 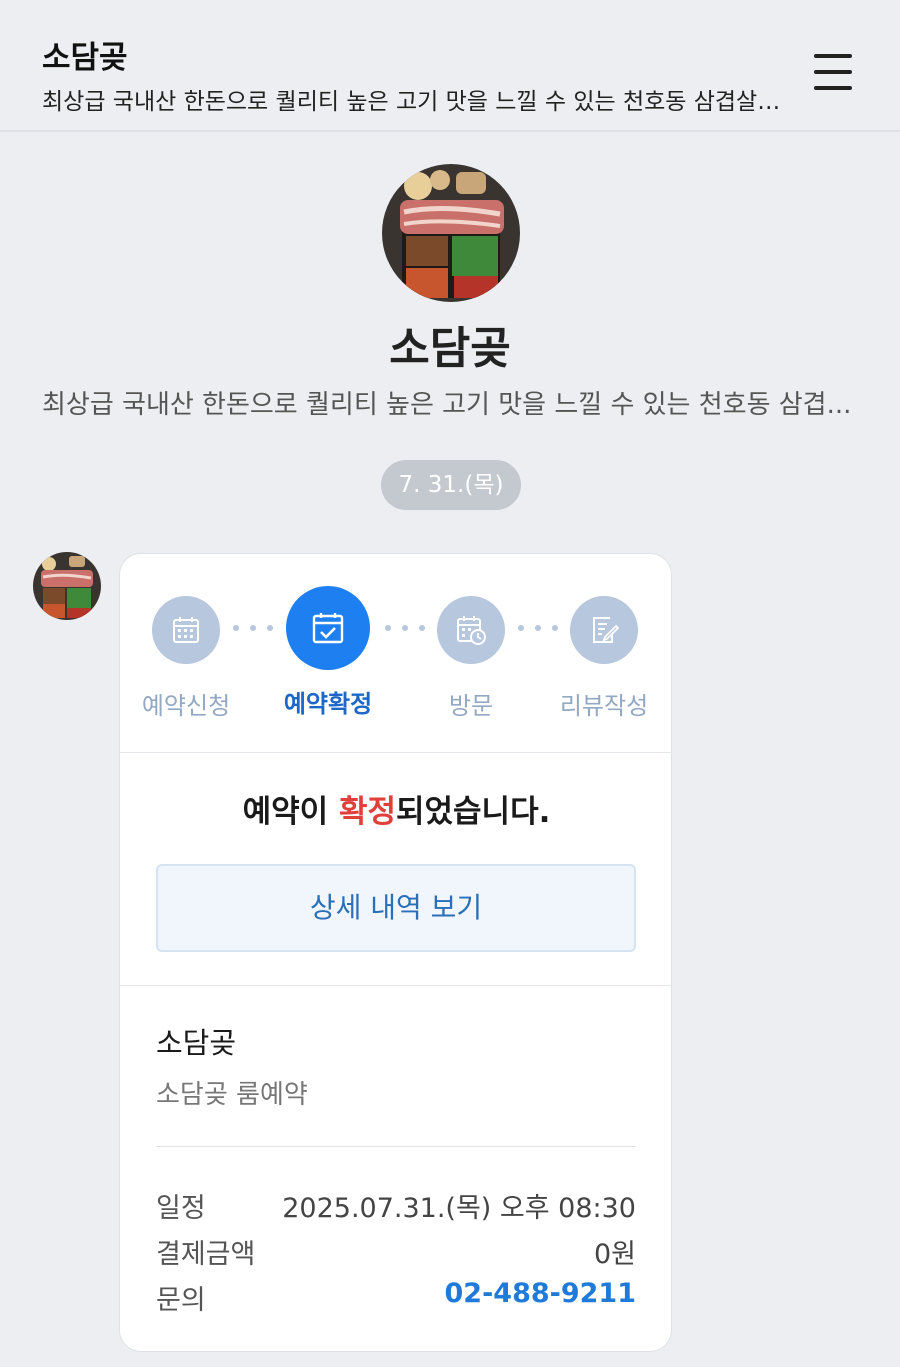 What do you see at coordinates (206, 1254) in the screenshot?
I see `payment-label: 결제금액` at bounding box center [206, 1254].